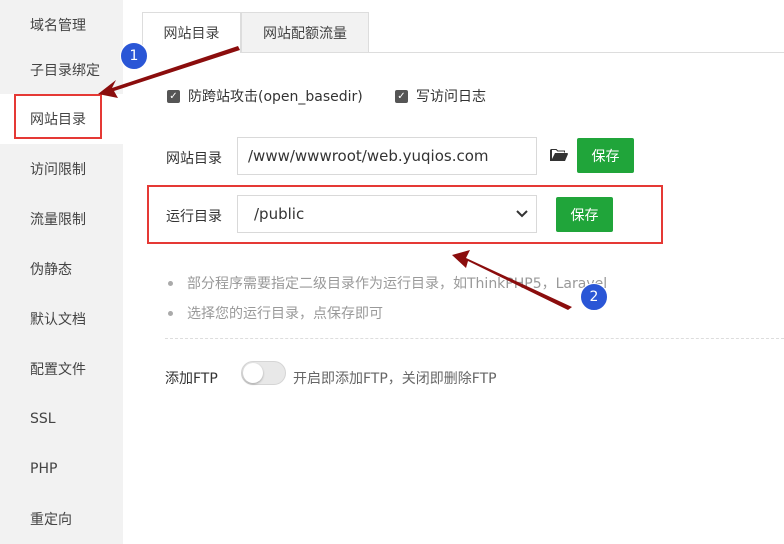 This screenshot has height=544, width=784. What do you see at coordinates (61, 419) in the screenshot?
I see `sidebar-item-ssl: SSL` at bounding box center [61, 419].